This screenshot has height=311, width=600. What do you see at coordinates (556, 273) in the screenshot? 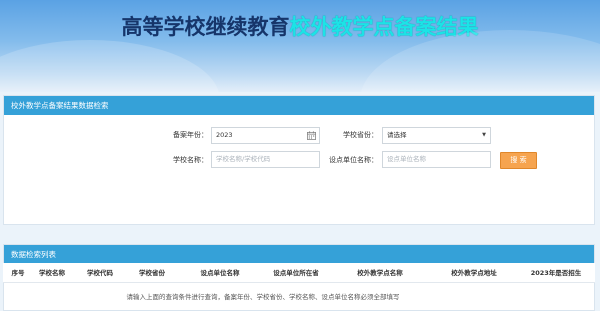
I see `col-enroll-status: 2023年是否招生` at bounding box center [556, 273].